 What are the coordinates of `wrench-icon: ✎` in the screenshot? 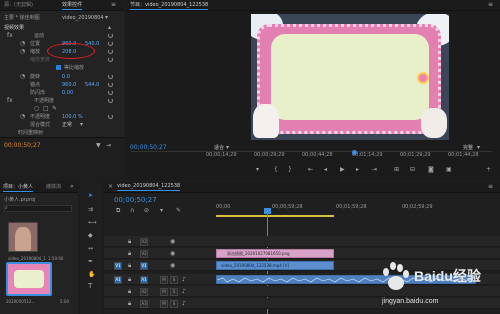 It's located at (178, 210).